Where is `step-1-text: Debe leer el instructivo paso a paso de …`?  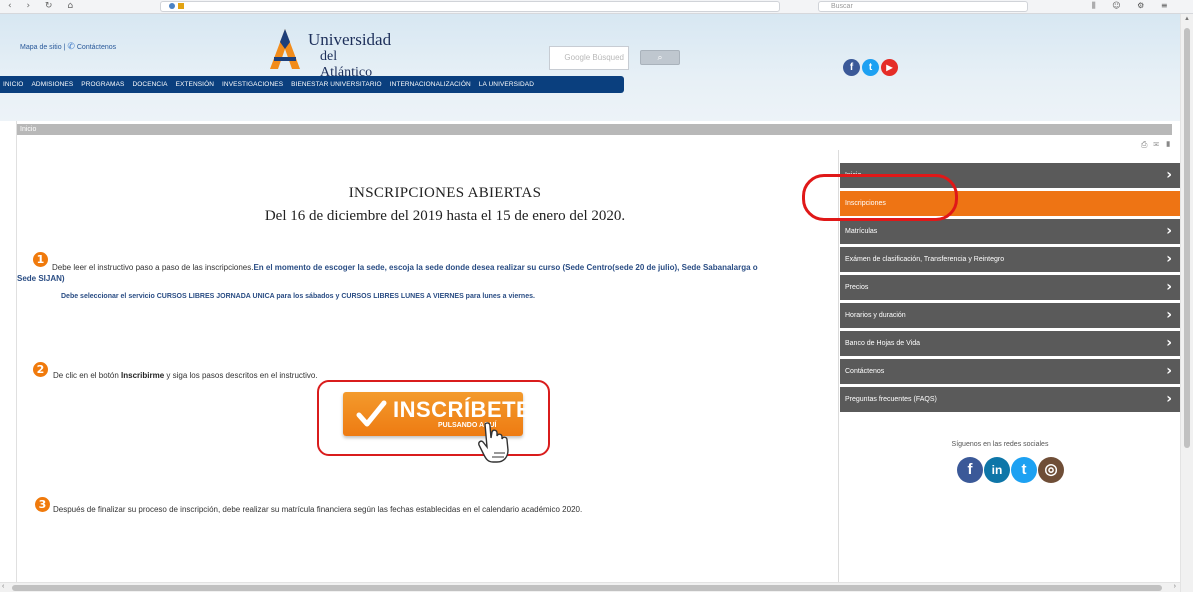
step-1-text: Debe leer el instructivo paso a paso de … is located at coordinates (437, 268).